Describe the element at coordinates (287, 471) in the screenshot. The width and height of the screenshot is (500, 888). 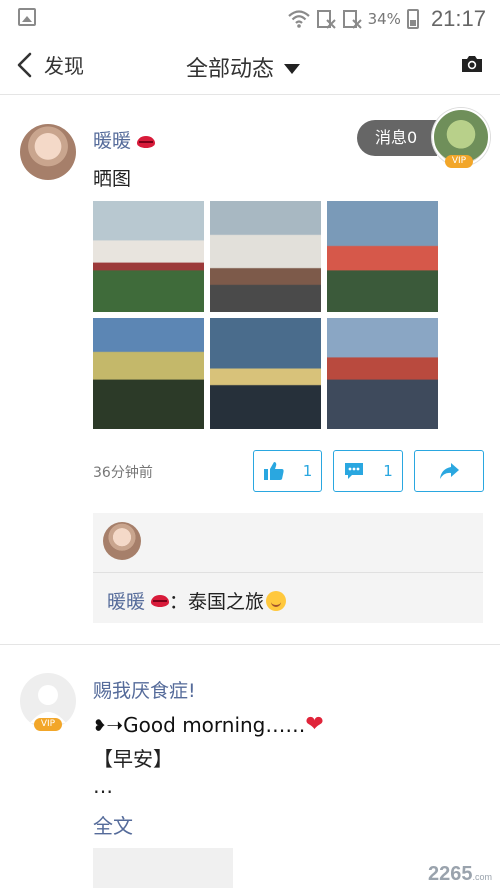
I see `like-button: 1` at that location.